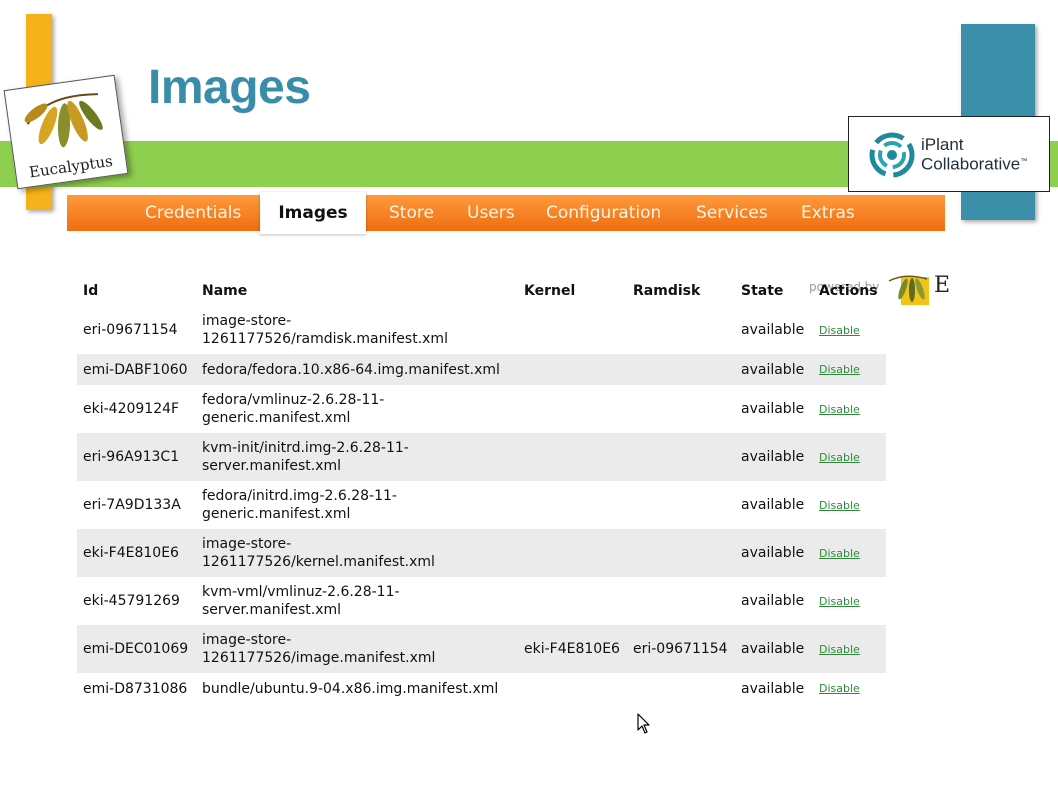 This screenshot has width=1058, height=793. What do you see at coordinates (132, 505) in the screenshot?
I see `cell-id: eri-7A9D133A` at bounding box center [132, 505].